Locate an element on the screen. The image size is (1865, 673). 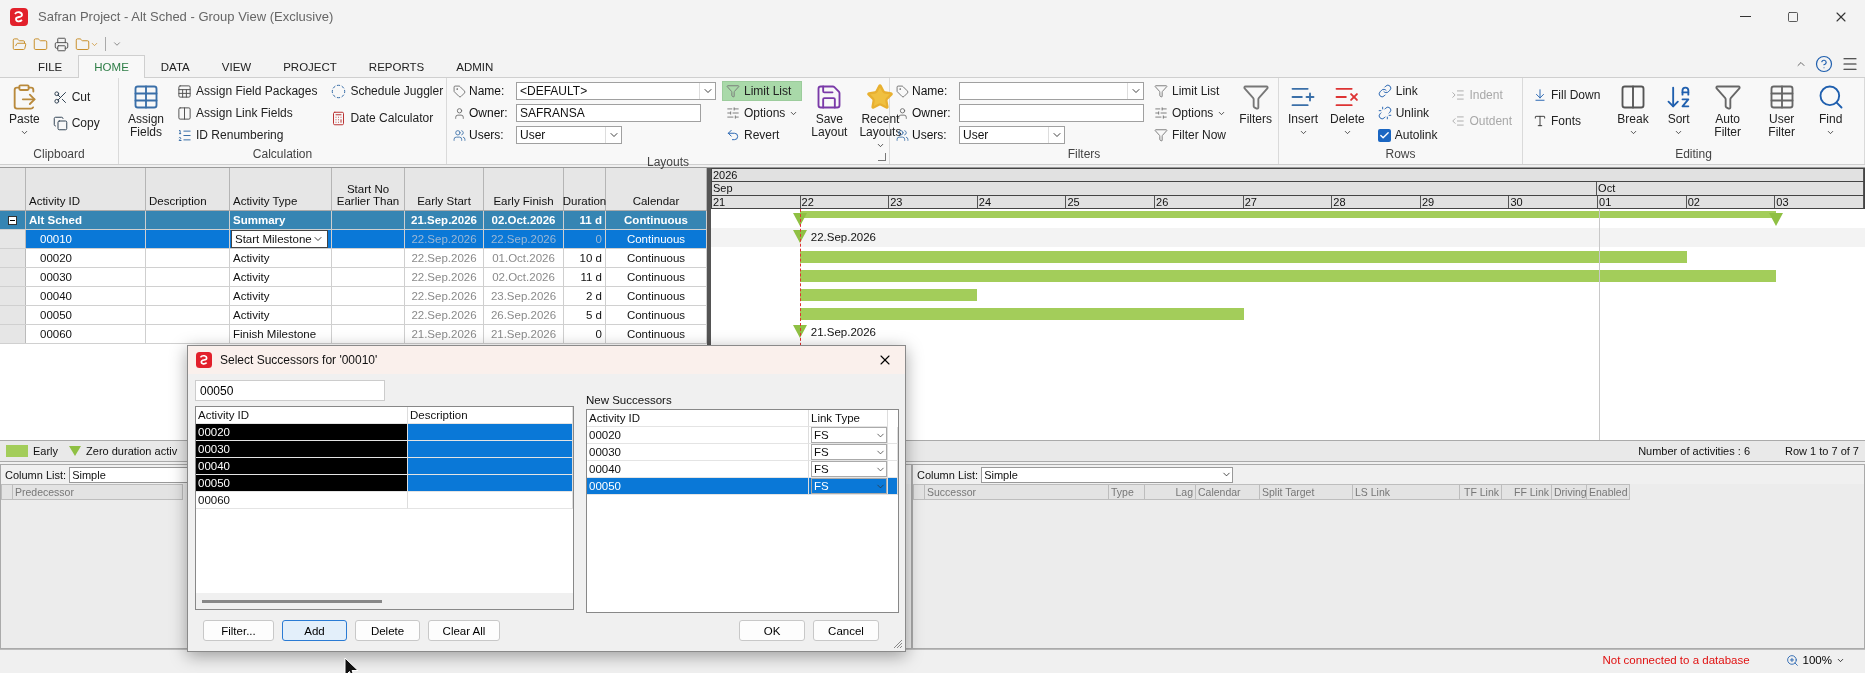
legend-label: Early is located at coordinates (46, 451).